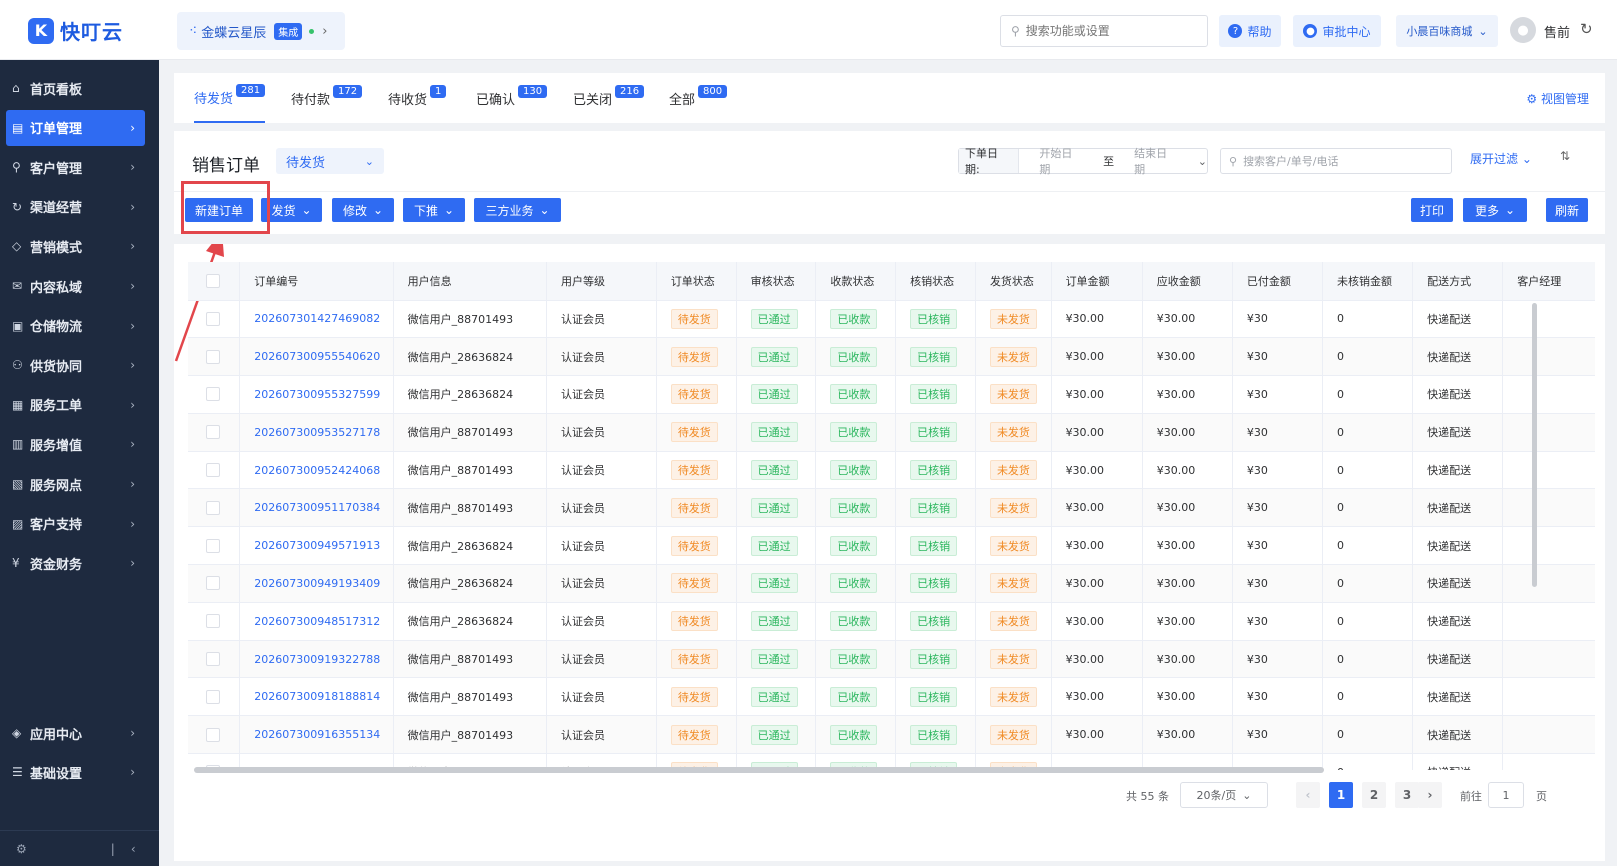  I want to click on column-header: 收款状态, so click(856, 281).